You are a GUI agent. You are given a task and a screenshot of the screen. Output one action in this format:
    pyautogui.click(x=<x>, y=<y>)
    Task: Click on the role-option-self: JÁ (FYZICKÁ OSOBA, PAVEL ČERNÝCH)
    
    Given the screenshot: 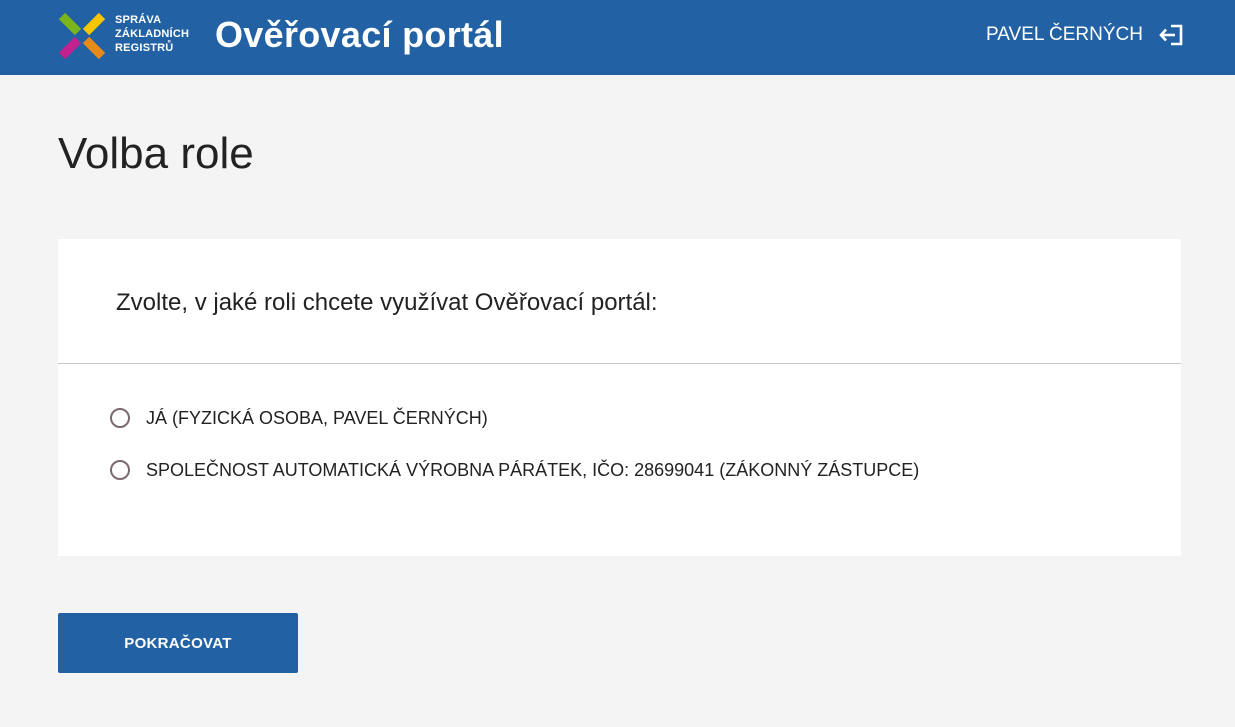 What is the action you would take?
    pyautogui.click(x=299, y=418)
    